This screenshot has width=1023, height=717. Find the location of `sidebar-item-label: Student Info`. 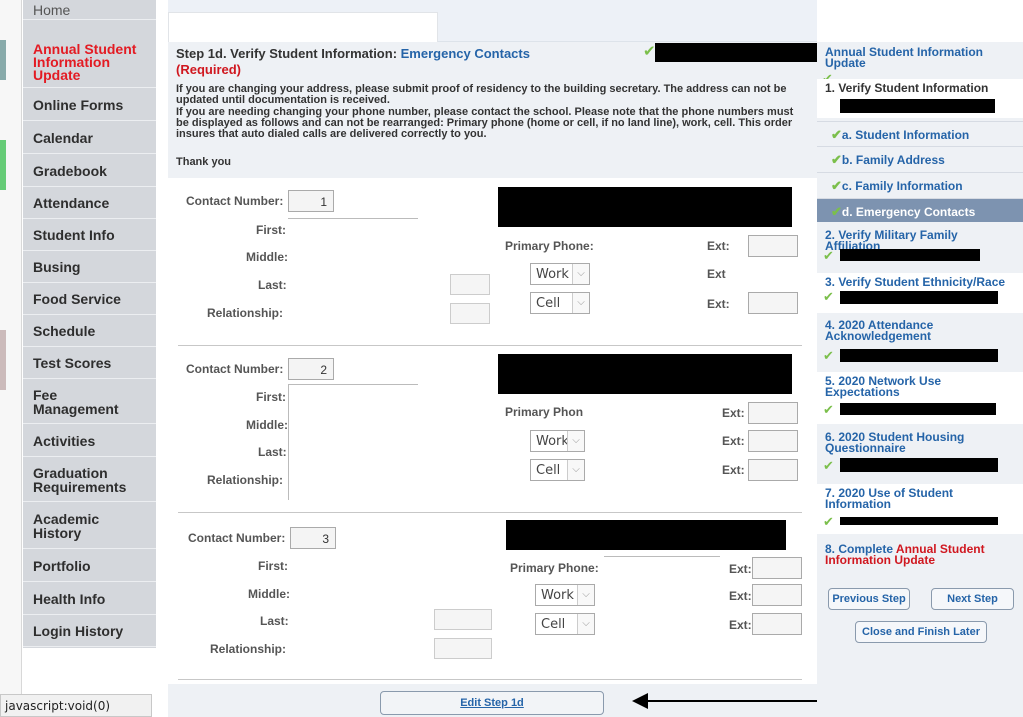

sidebar-item-label: Student Info is located at coordinates (74, 234).